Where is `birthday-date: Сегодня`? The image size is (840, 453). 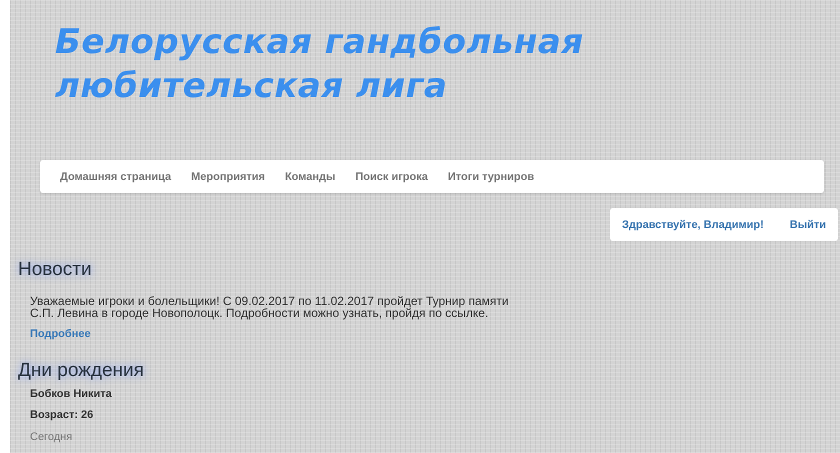 birthday-date: Сегодня is located at coordinates (51, 437).